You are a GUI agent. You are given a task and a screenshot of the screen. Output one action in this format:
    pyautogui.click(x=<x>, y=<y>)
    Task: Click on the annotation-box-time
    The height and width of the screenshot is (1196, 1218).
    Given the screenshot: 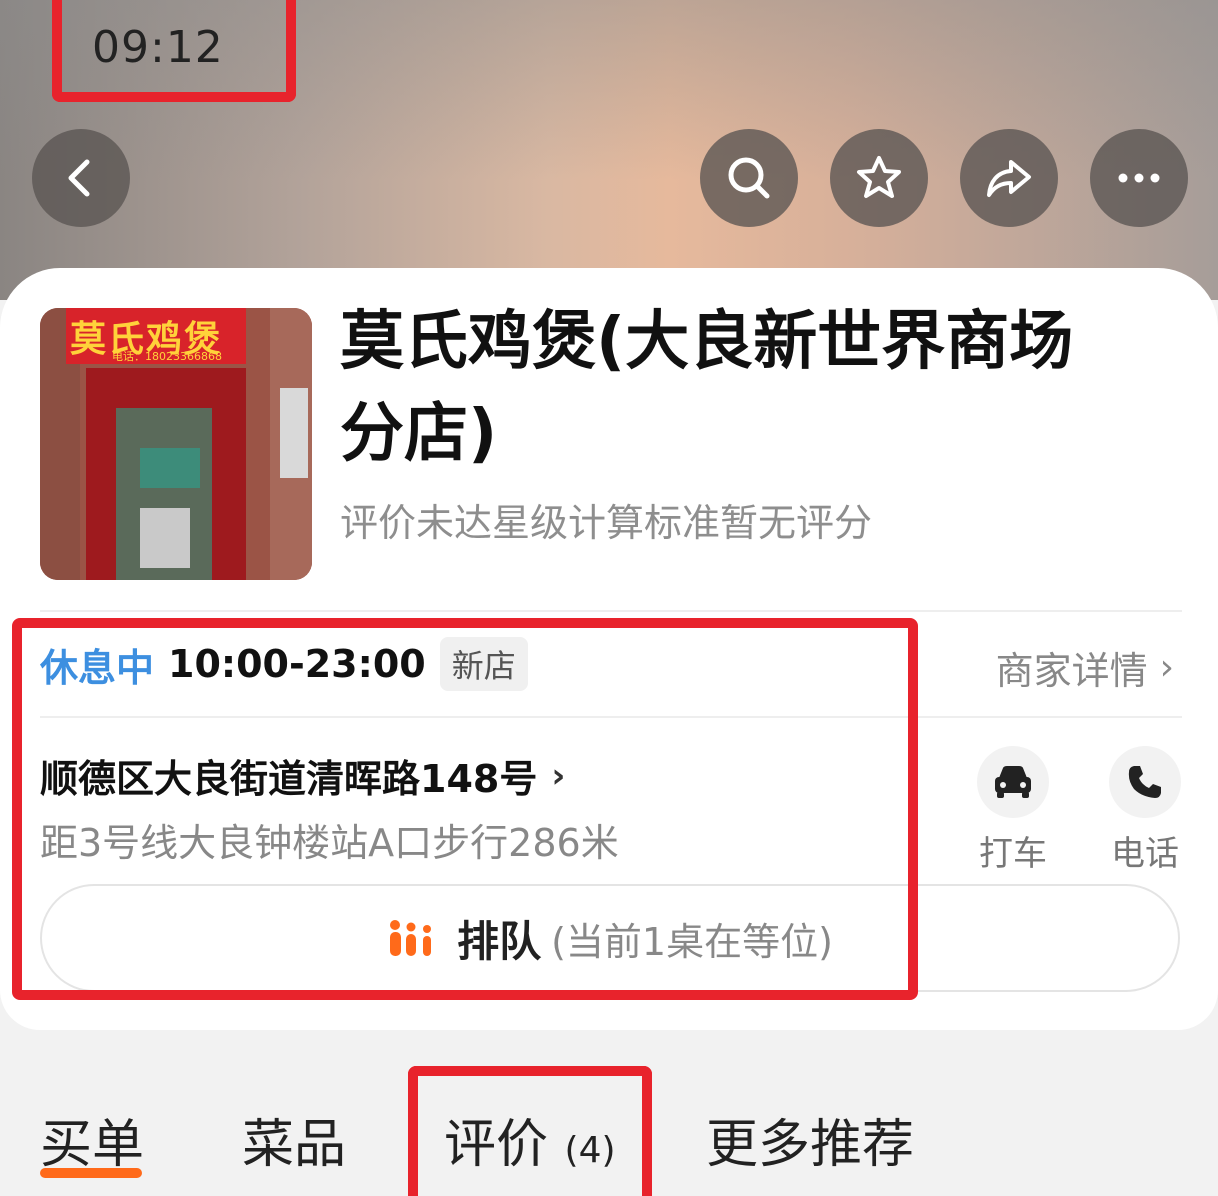 What is the action you would take?
    pyautogui.click(x=174, y=51)
    